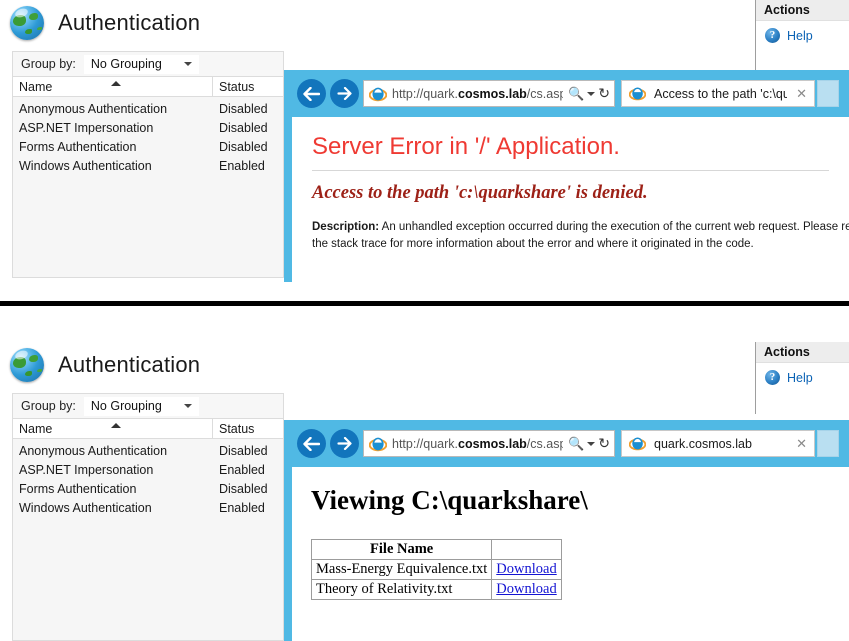 The image size is (849, 641). What do you see at coordinates (85, 507) in the screenshot?
I see `auth-name: Windows Authentication` at bounding box center [85, 507].